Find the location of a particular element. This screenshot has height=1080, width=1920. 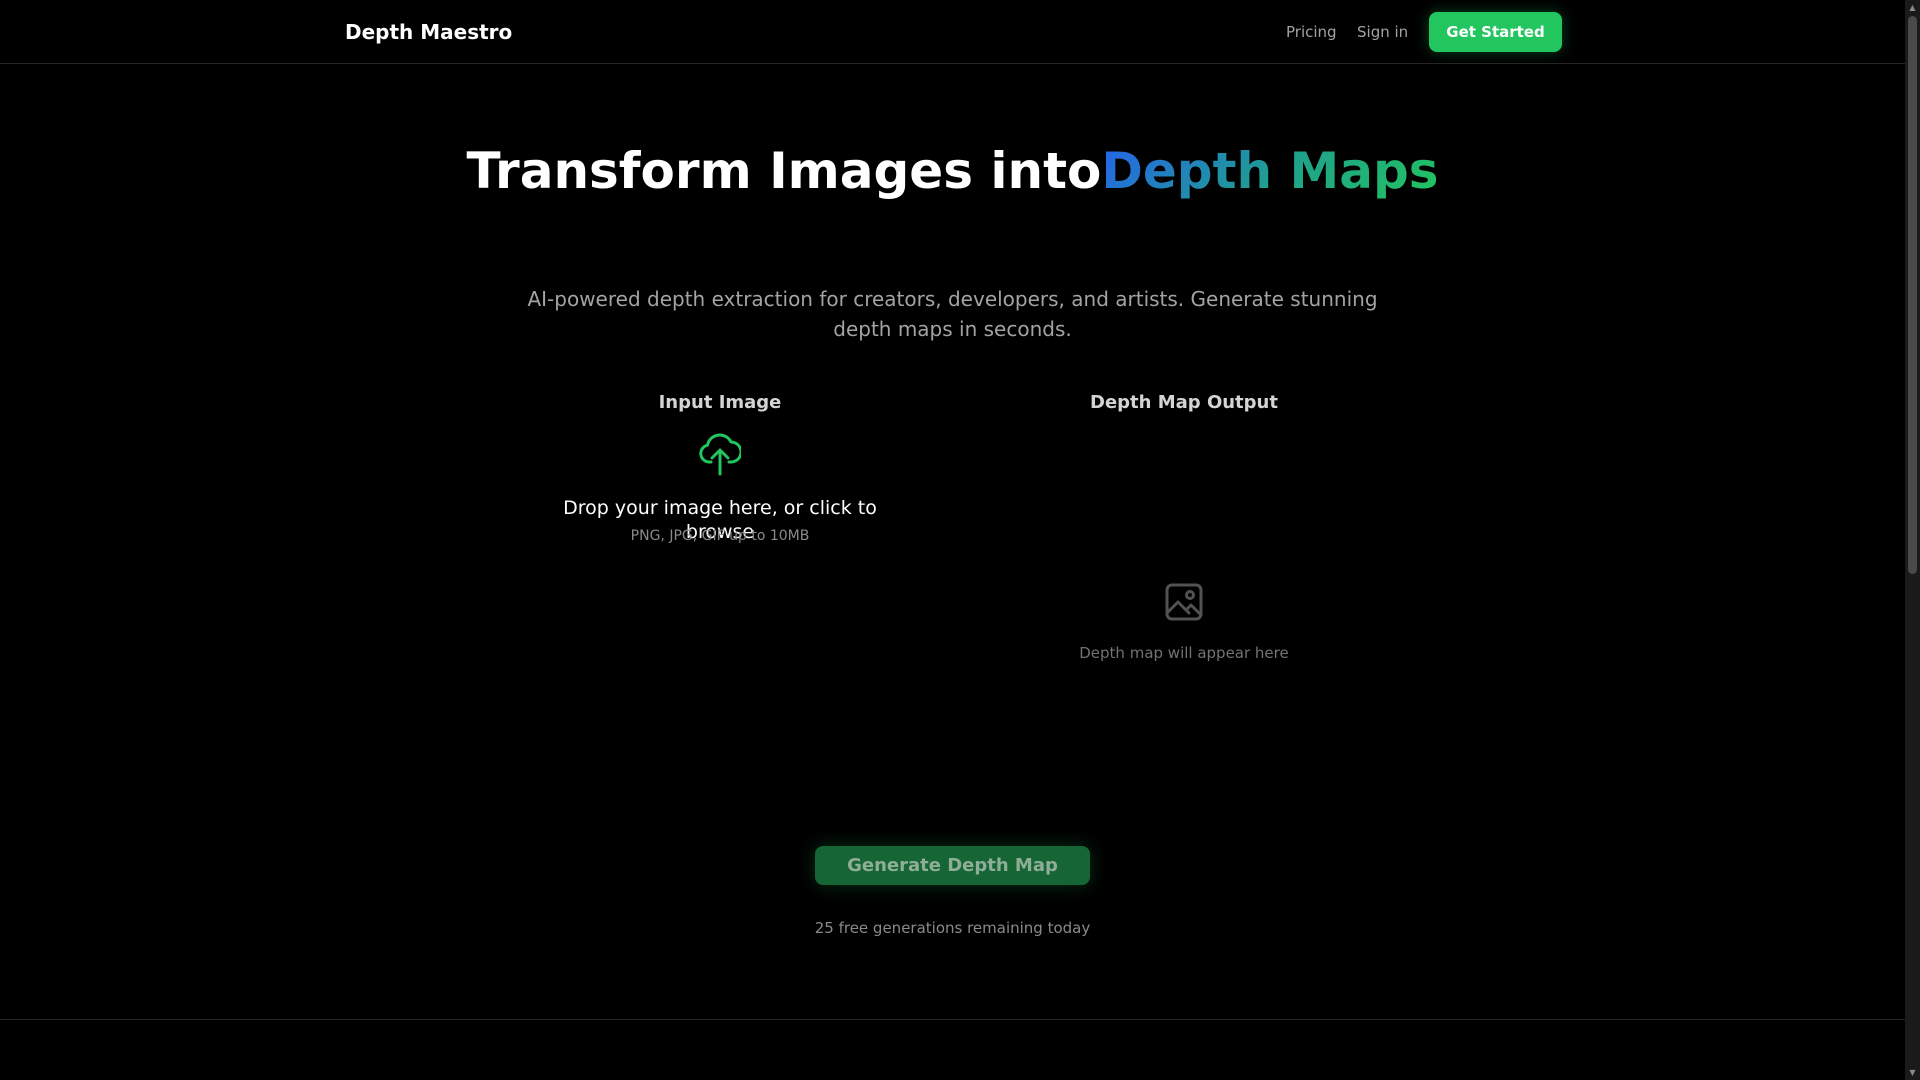

scroll-down-arrow-icon: ▼ is located at coordinates (1912, 1072).